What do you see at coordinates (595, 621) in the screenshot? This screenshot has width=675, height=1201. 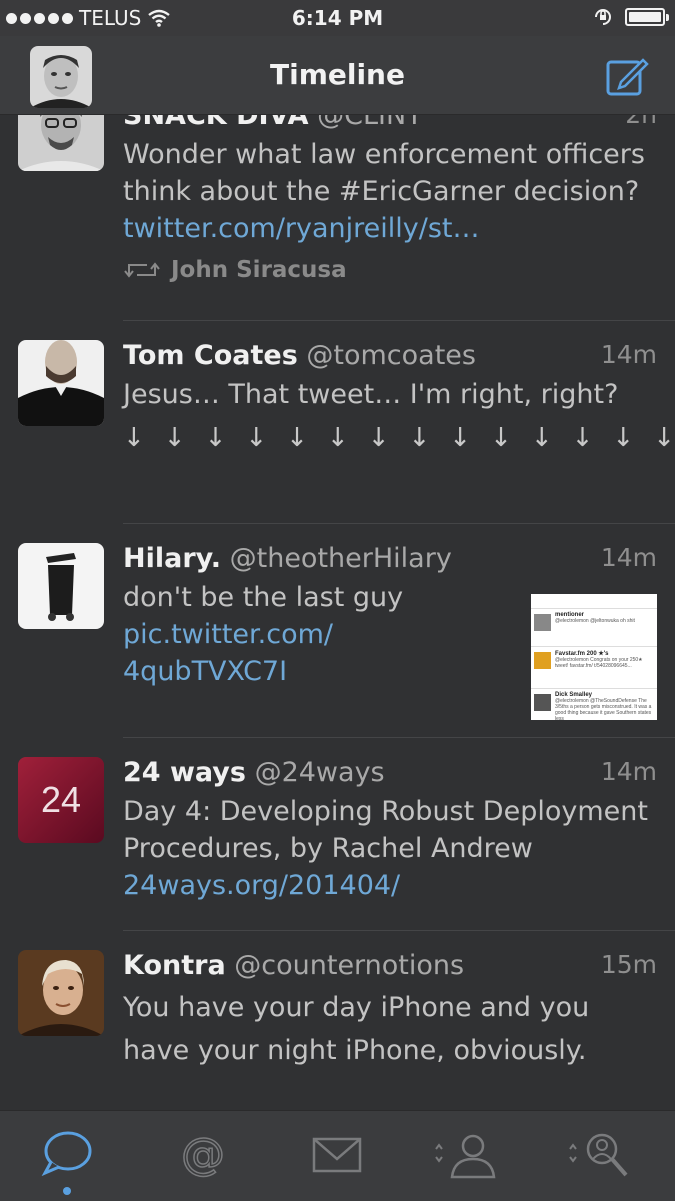 I see `thumb-row-text: @electrolemon @jeltonwuka oh shit` at bounding box center [595, 621].